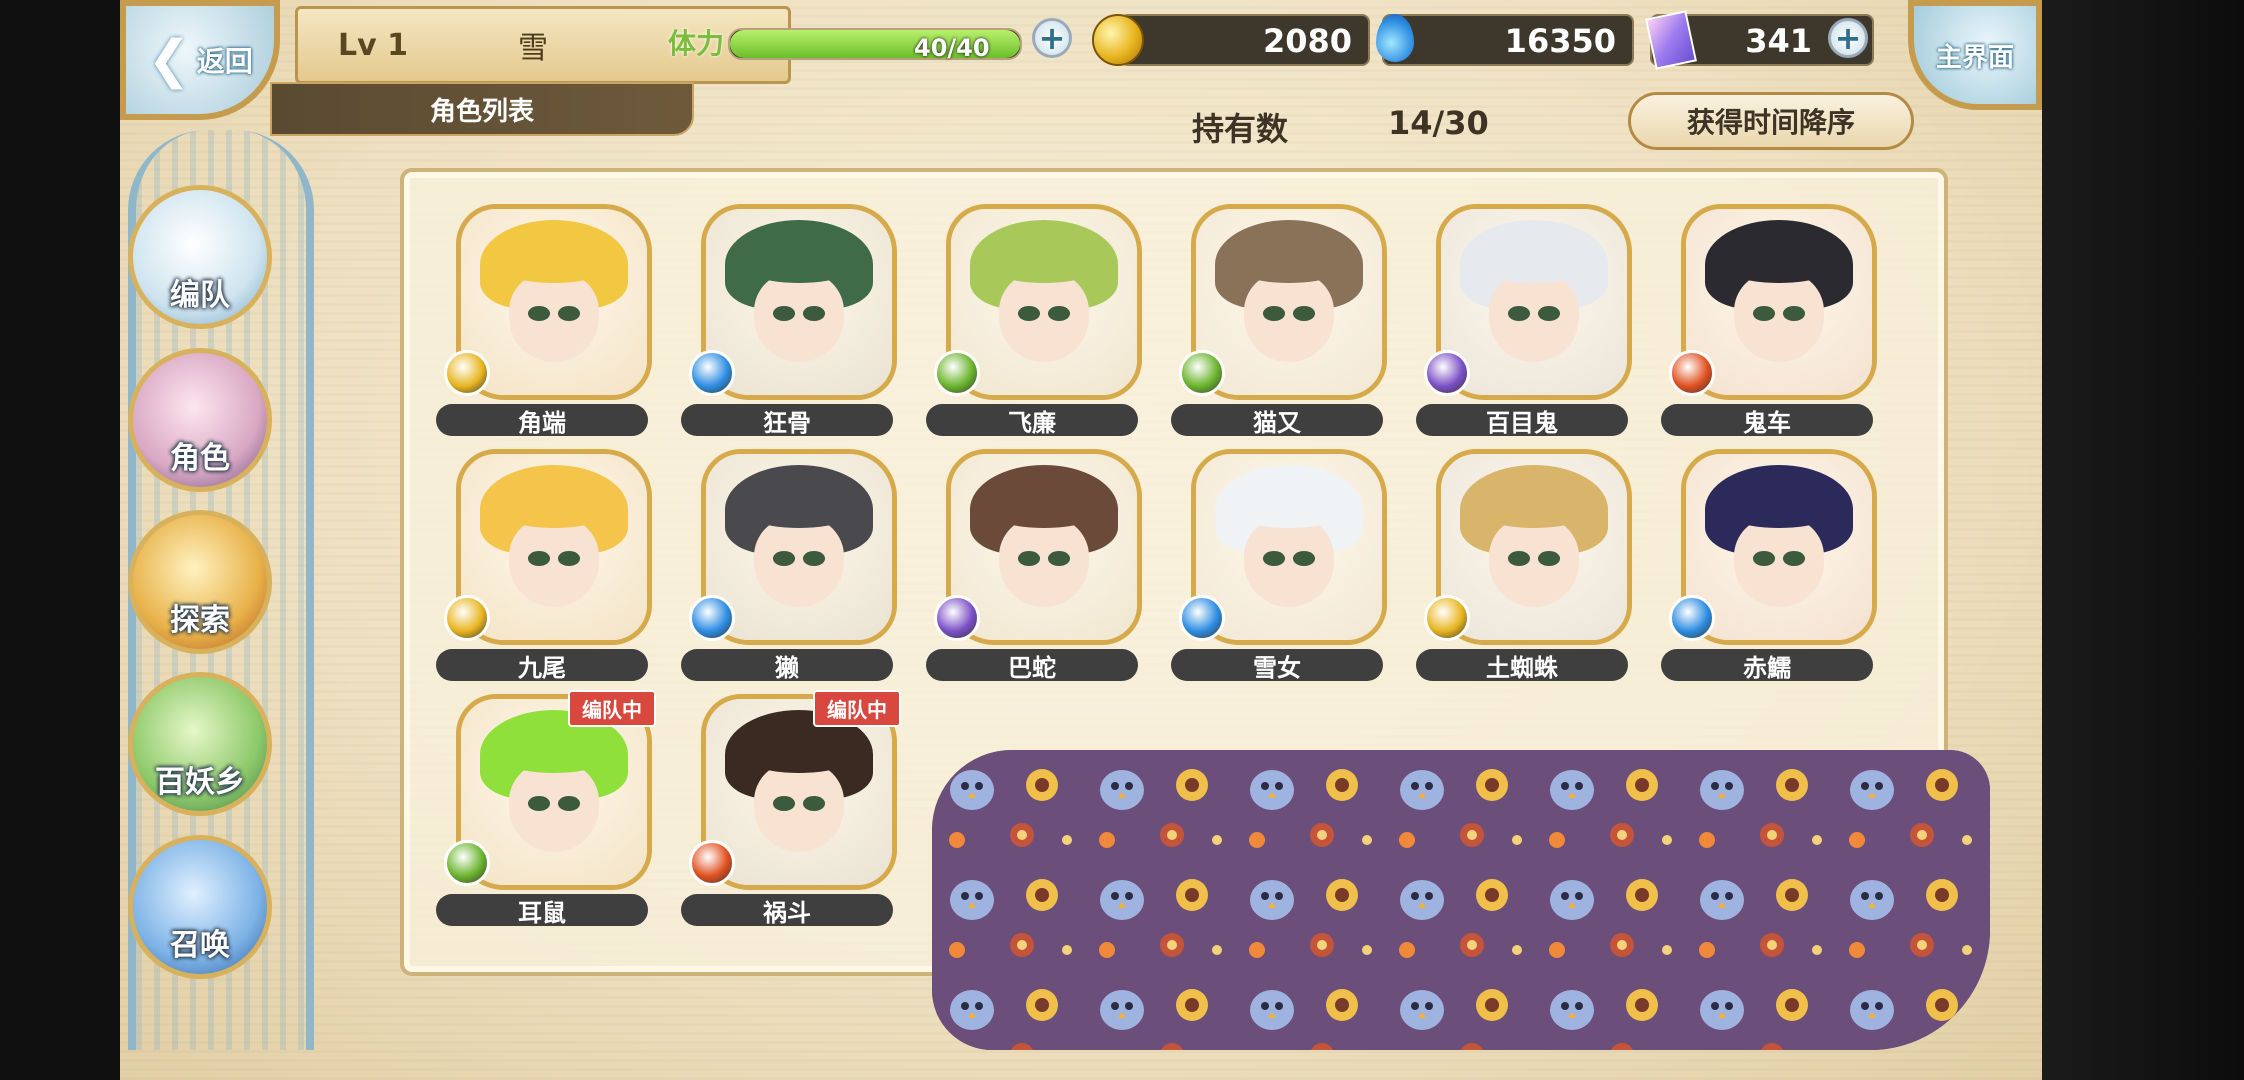 The width and height of the screenshot is (2244, 1080). I want to click on in-team-badge: 编队中, so click(612, 708).